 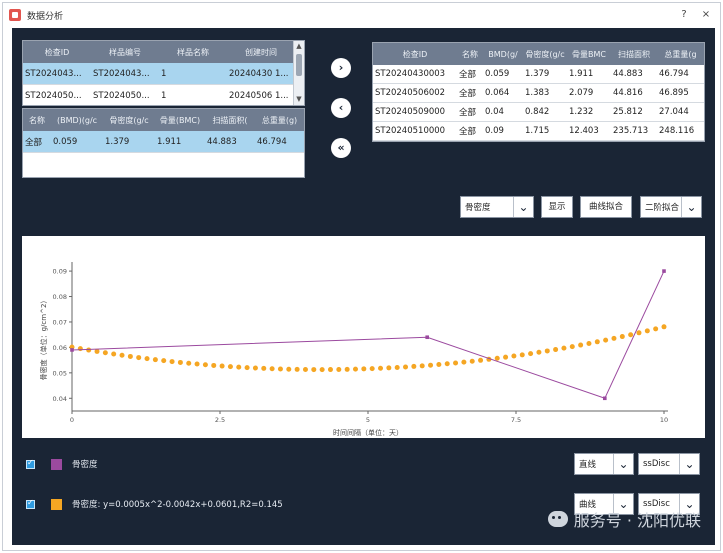 I want to click on table-cell: 1.715, so click(x=537, y=131).